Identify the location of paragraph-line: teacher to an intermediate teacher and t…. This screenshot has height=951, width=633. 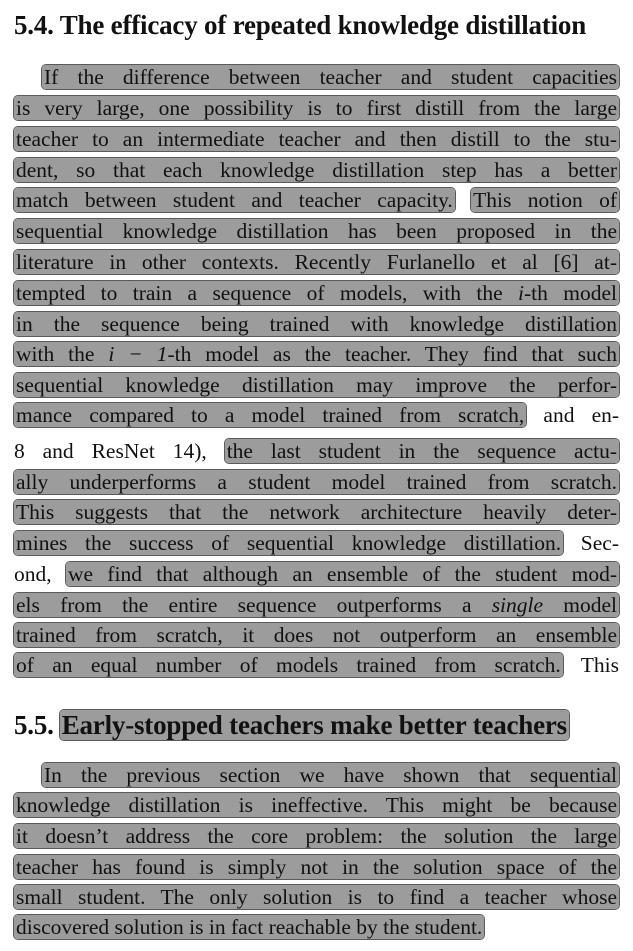
(316, 139).